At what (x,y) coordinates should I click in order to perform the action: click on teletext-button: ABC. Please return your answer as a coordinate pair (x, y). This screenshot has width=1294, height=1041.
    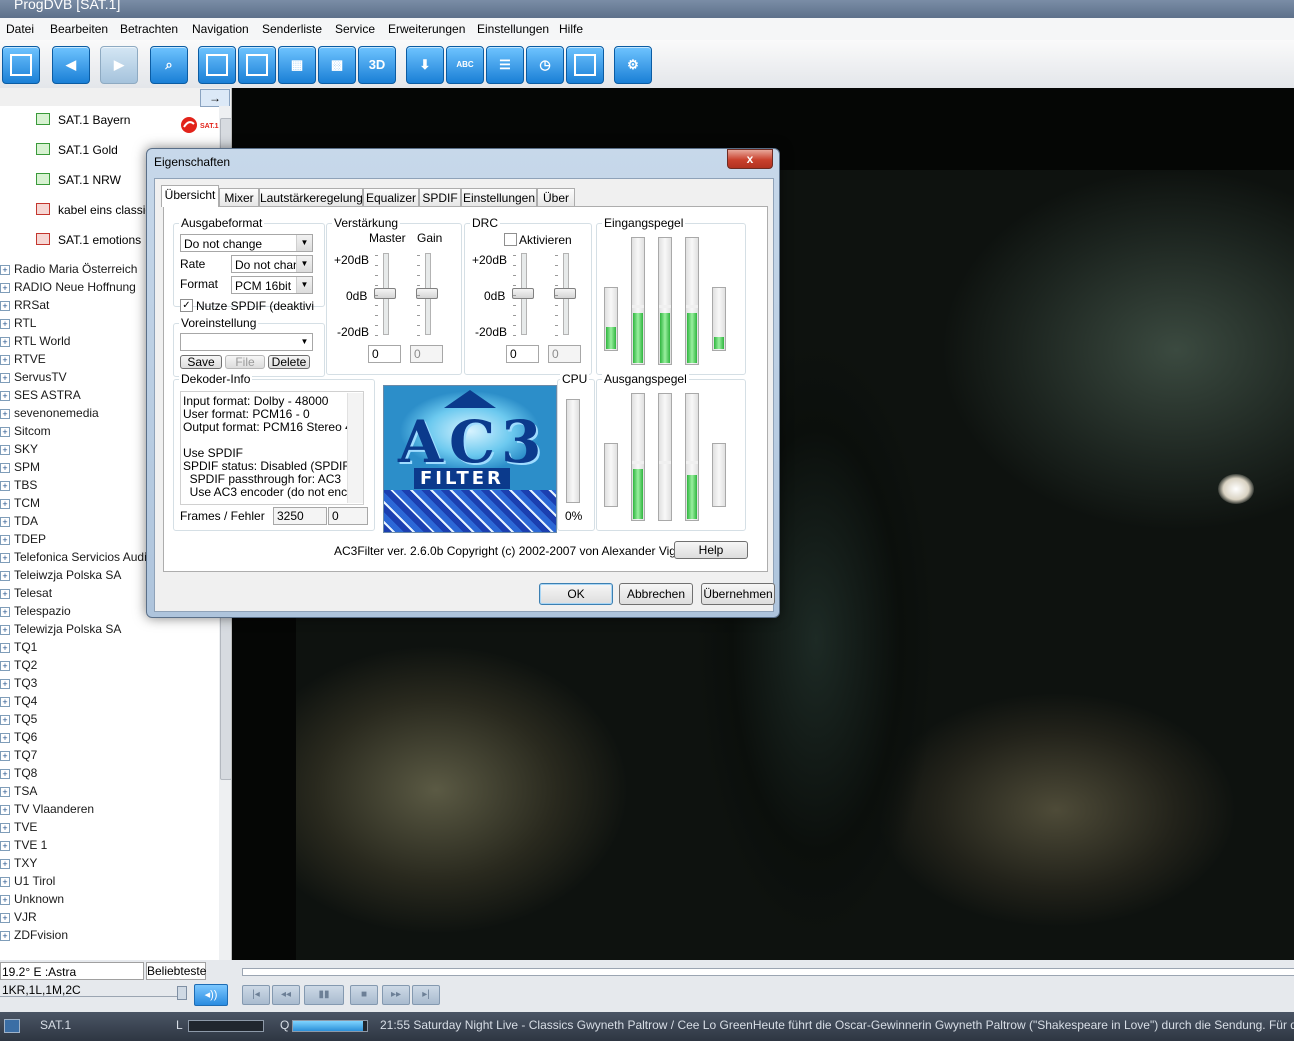
    Looking at the image, I should click on (465, 65).